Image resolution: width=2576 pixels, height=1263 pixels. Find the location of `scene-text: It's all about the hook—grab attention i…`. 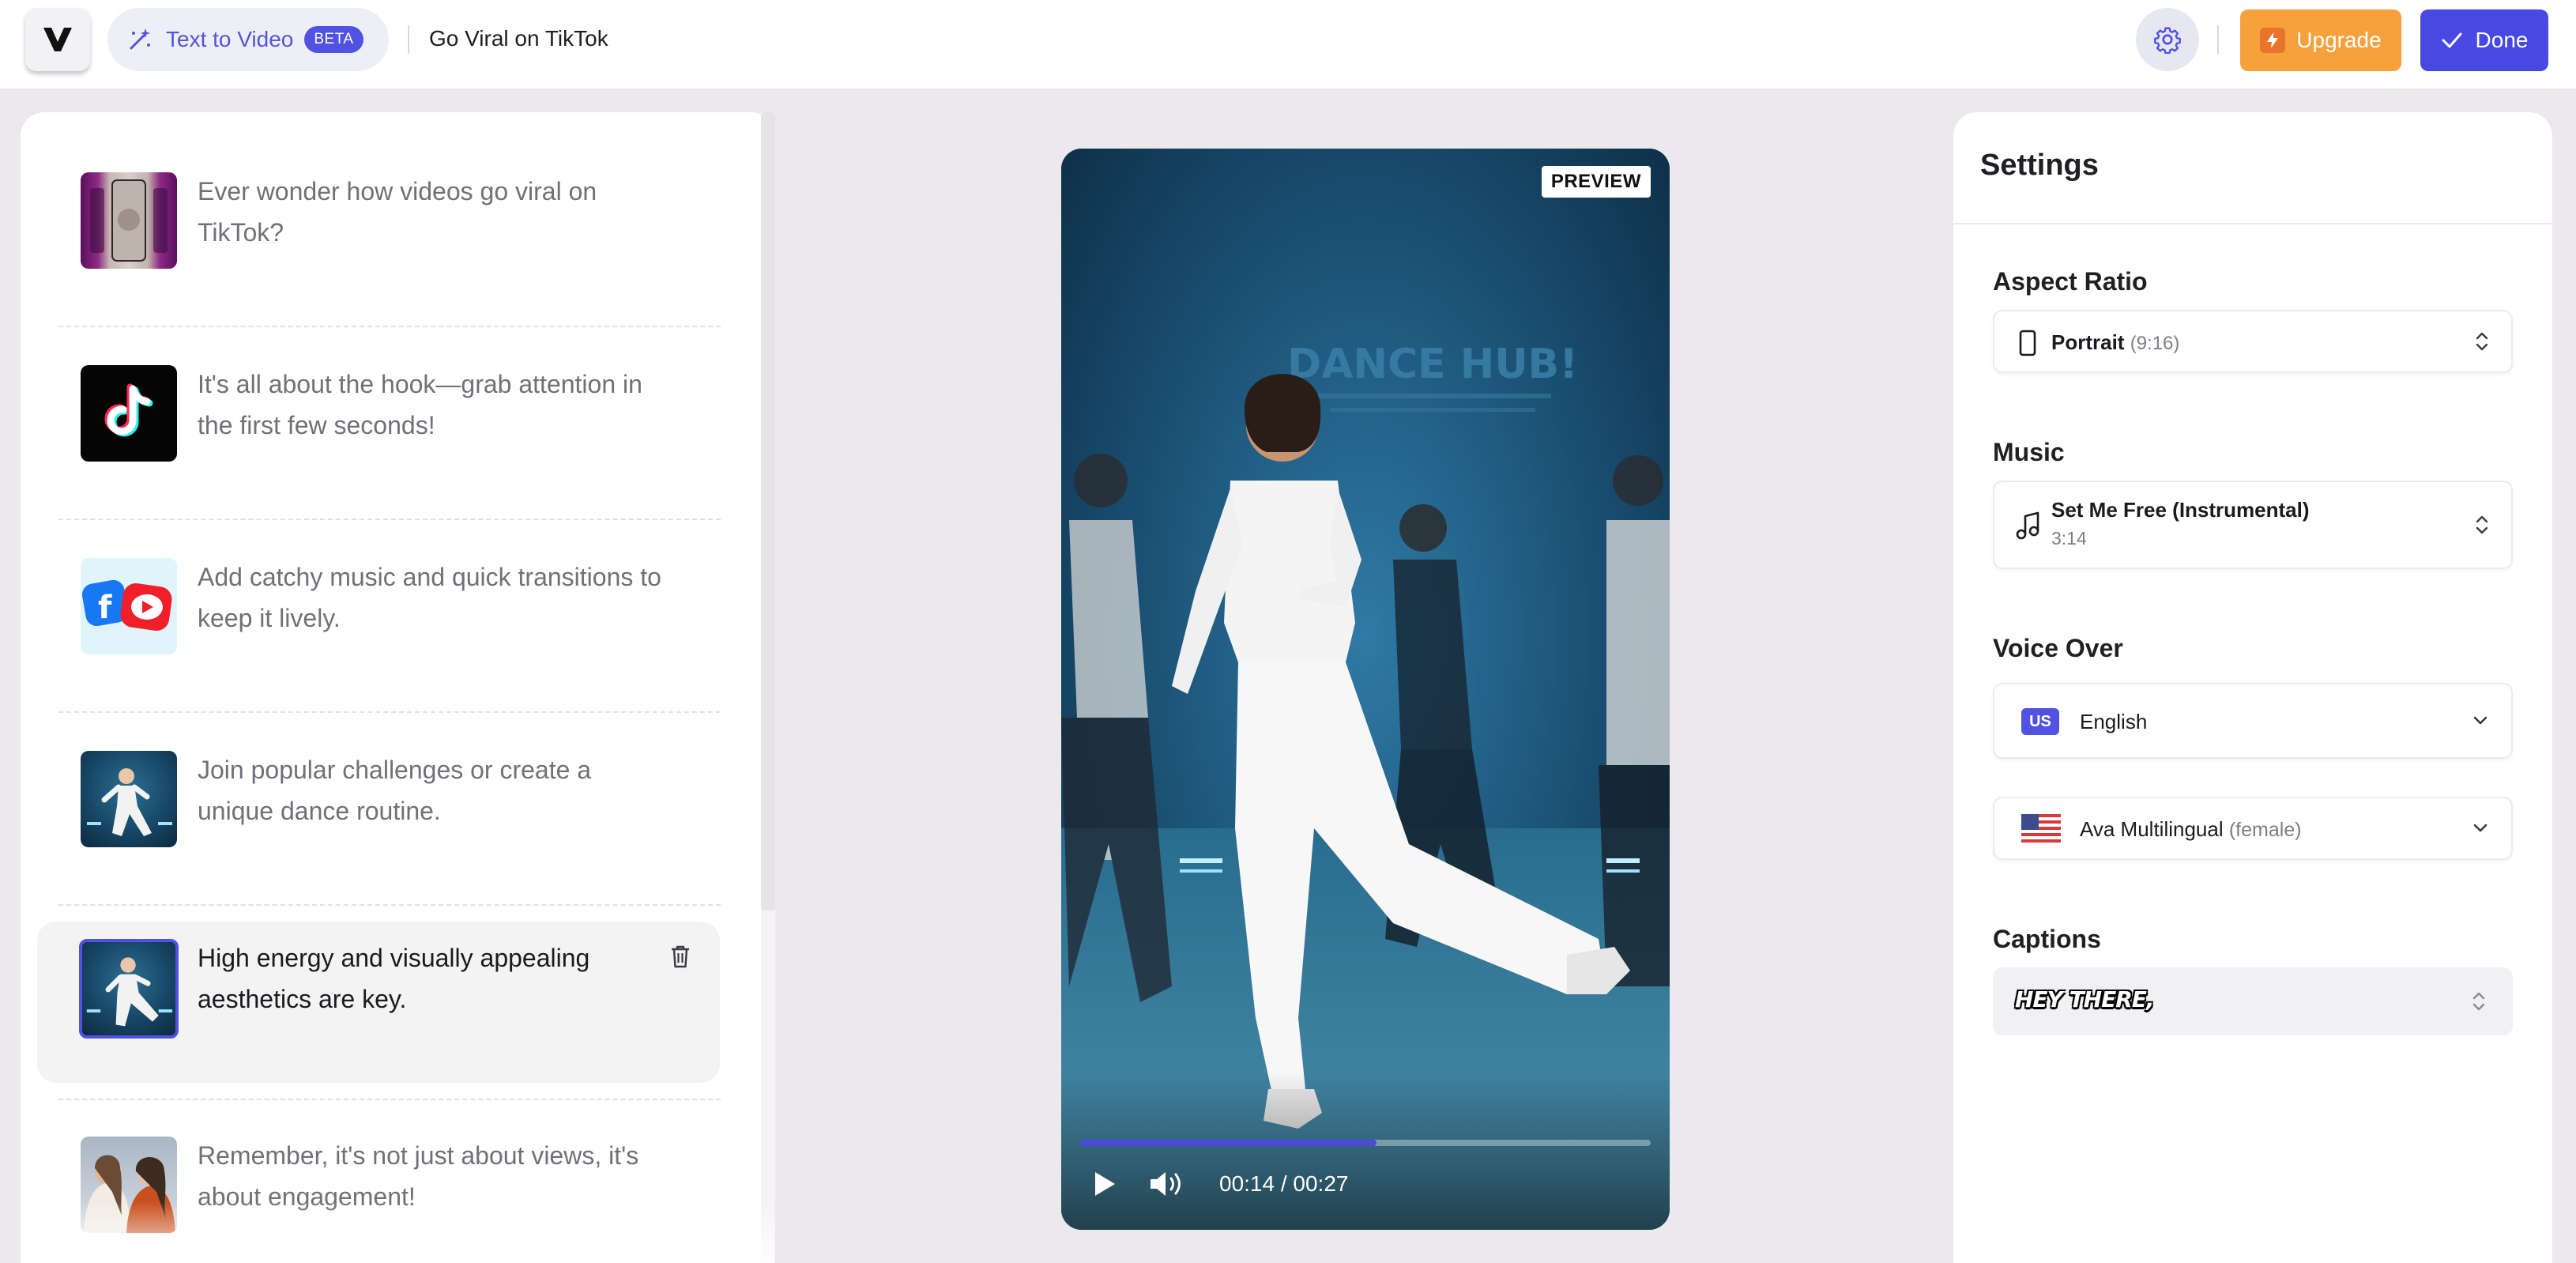

scene-text: It's all about the hook—grab attention i… is located at coordinates (435, 405).